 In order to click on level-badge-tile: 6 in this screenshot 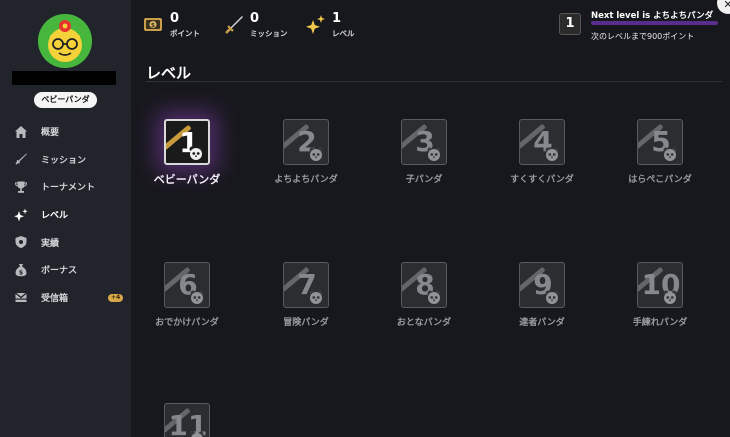, I will do `click(187, 285)`.